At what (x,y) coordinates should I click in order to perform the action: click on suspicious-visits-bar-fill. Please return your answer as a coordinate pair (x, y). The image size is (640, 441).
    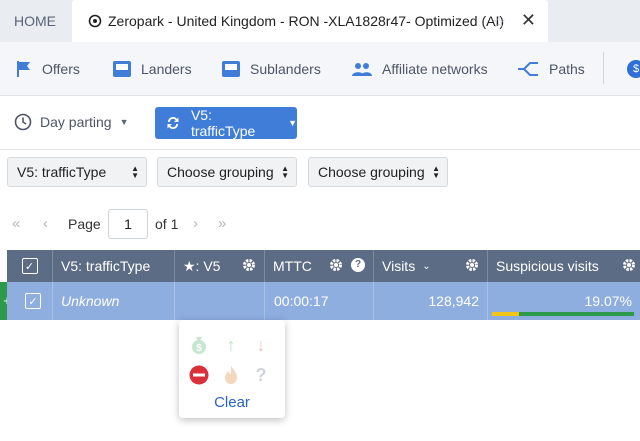
    Looking at the image, I should click on (505, 314).